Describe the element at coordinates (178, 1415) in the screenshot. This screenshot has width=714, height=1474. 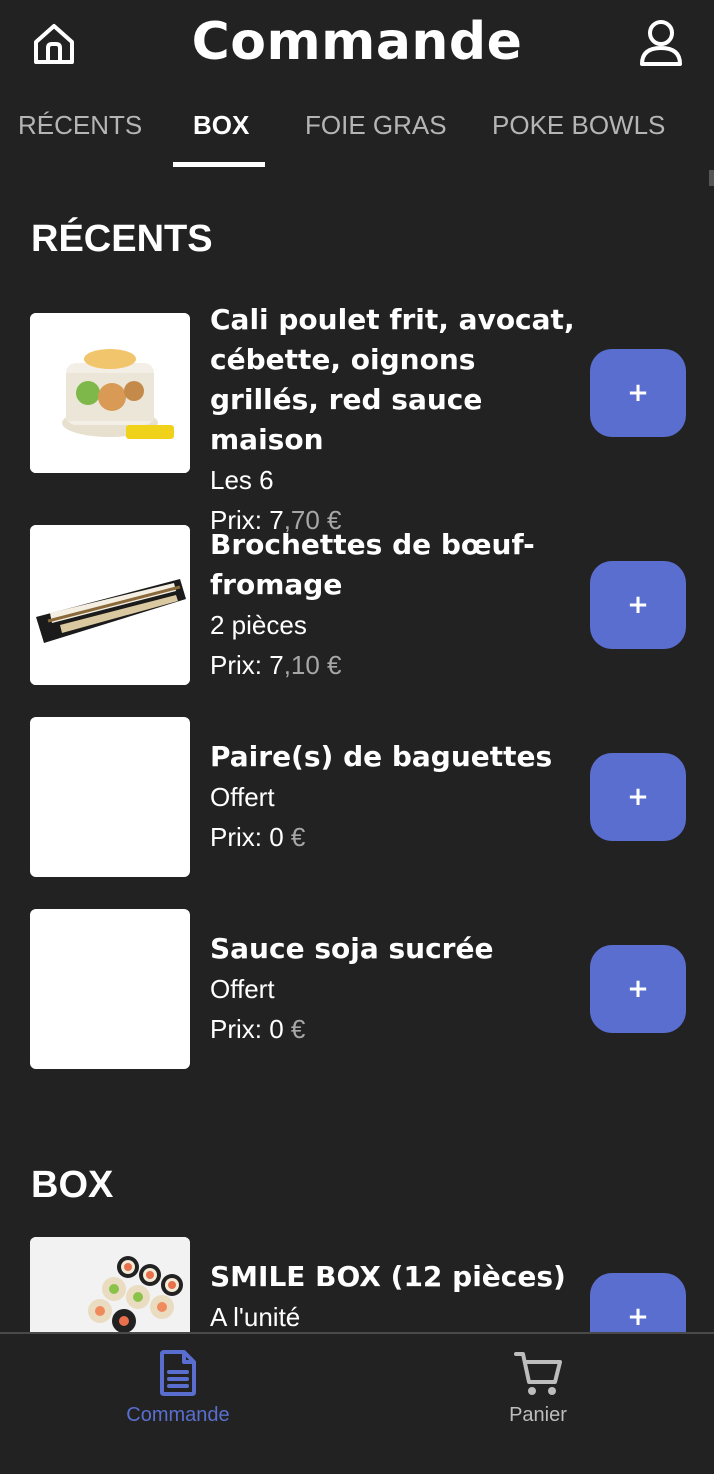
I see `nav-label-commande: Commande` at that location.